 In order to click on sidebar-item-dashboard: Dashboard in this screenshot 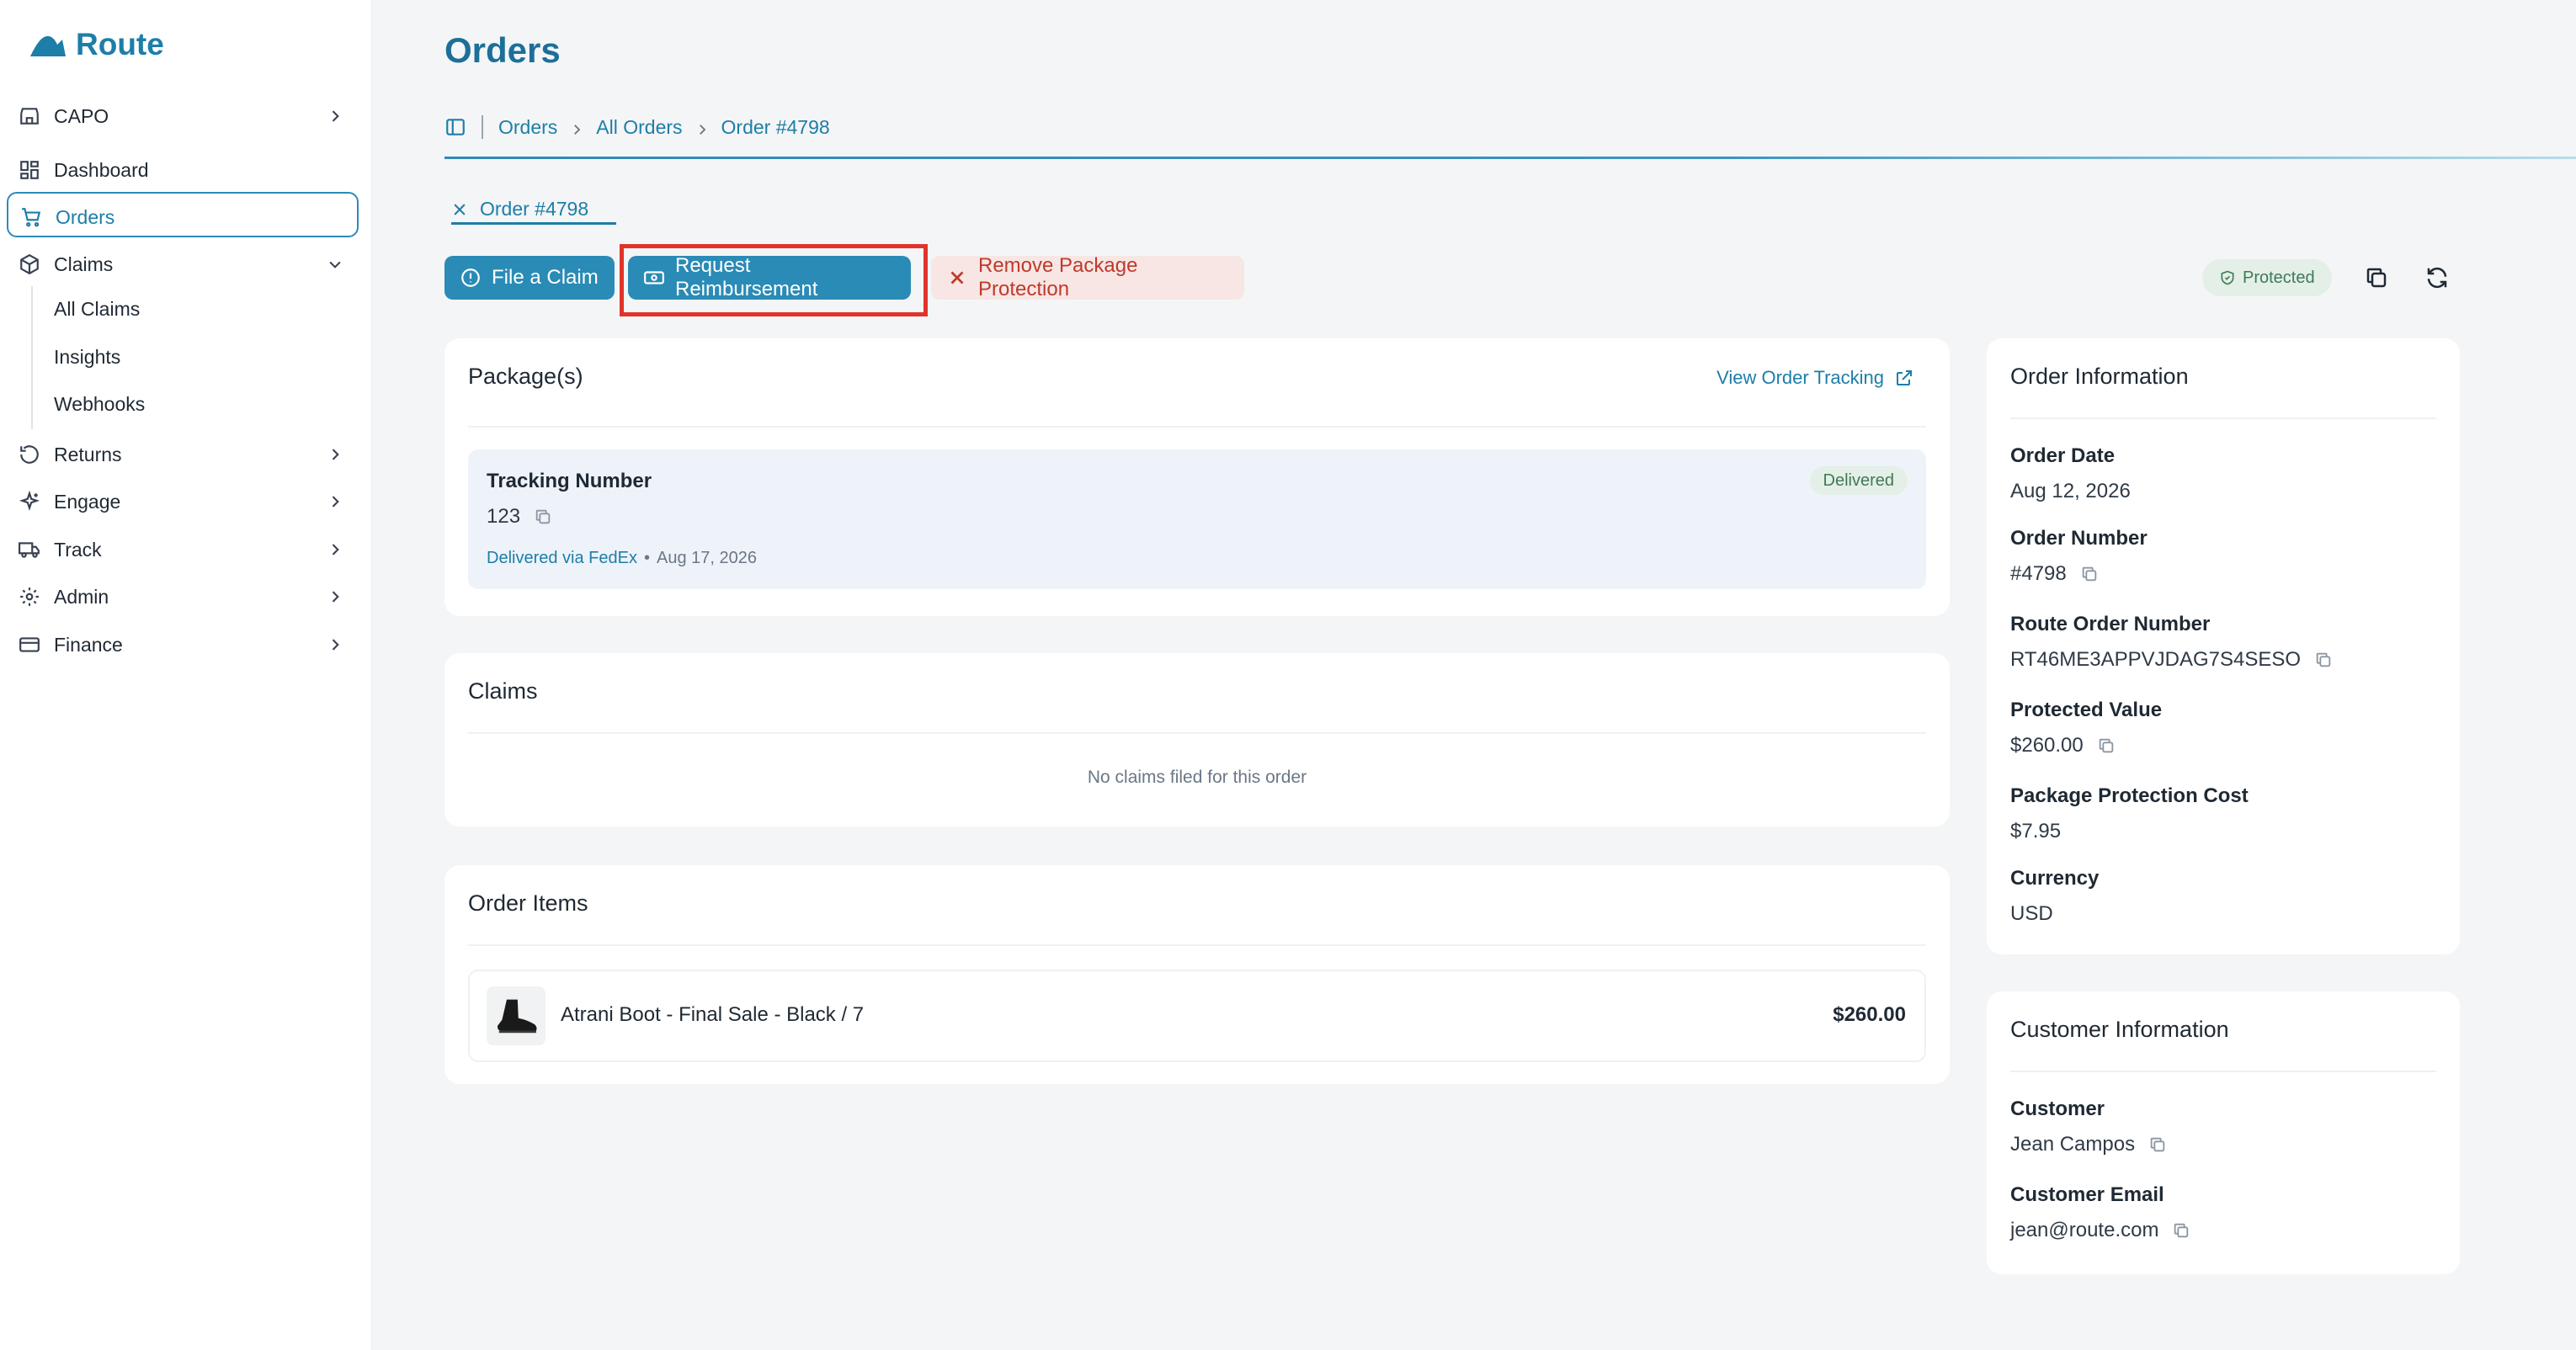, I will do `click(183, 169)`.